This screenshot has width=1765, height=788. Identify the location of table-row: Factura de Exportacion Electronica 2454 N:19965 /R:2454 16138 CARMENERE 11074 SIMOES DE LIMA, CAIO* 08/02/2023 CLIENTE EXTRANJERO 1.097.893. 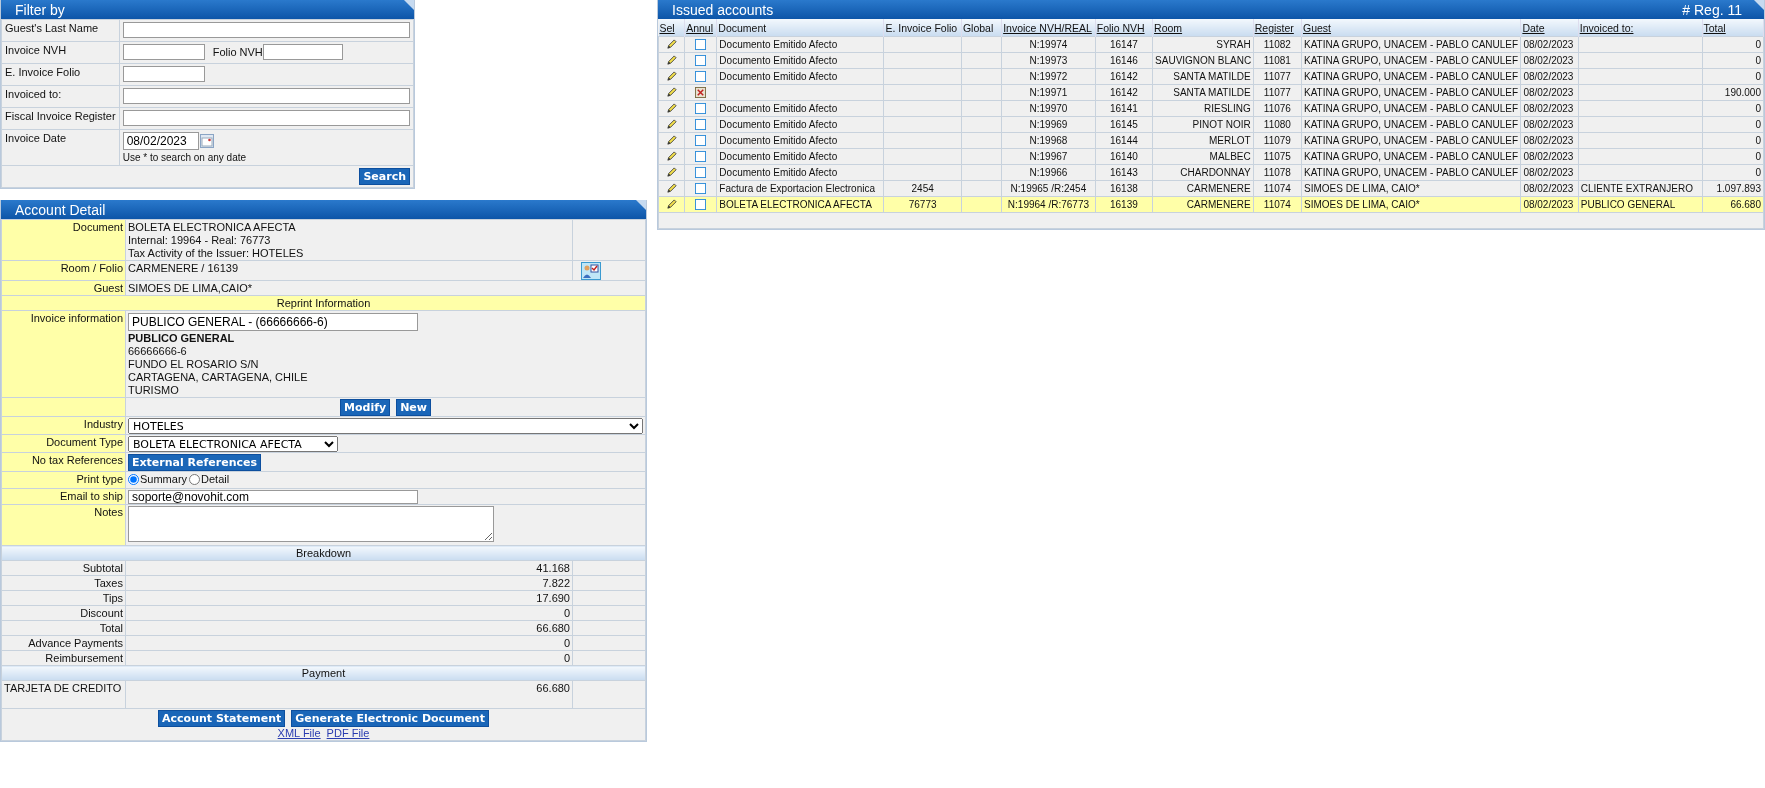
(1211, 188).